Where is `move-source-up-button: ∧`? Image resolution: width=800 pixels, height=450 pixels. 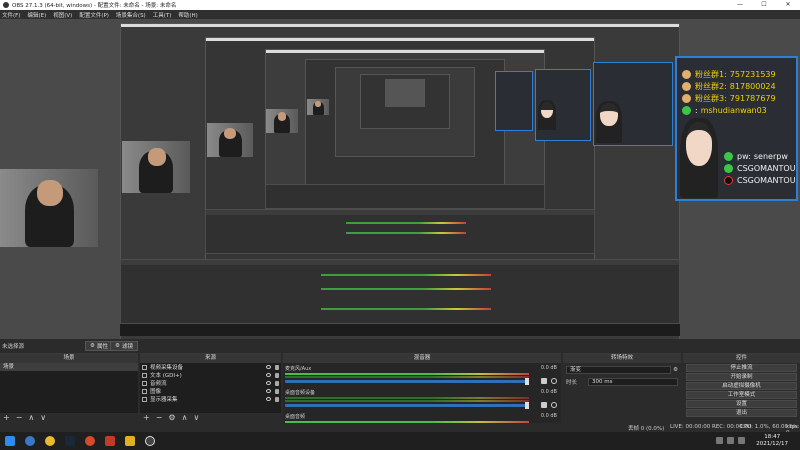 move-source-up-button: ∧ is located at coordinates (185, 418).